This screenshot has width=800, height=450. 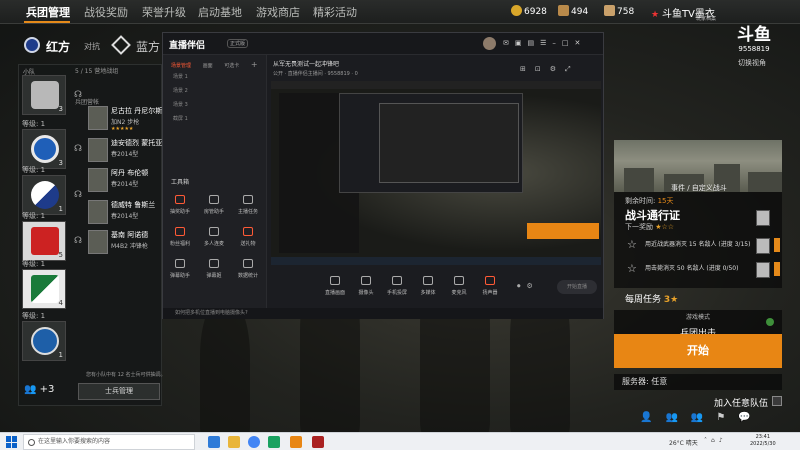 I want to click on weekly-tasks: 每周任务 3★, so click(x=651, y=298).